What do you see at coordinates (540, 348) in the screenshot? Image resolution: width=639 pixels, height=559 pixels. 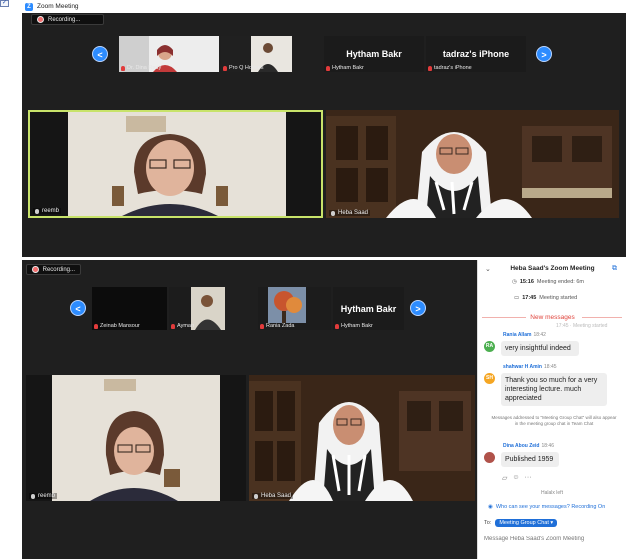 I see `message-bubble: very insightful indeed` at bounding box center [540, 348].